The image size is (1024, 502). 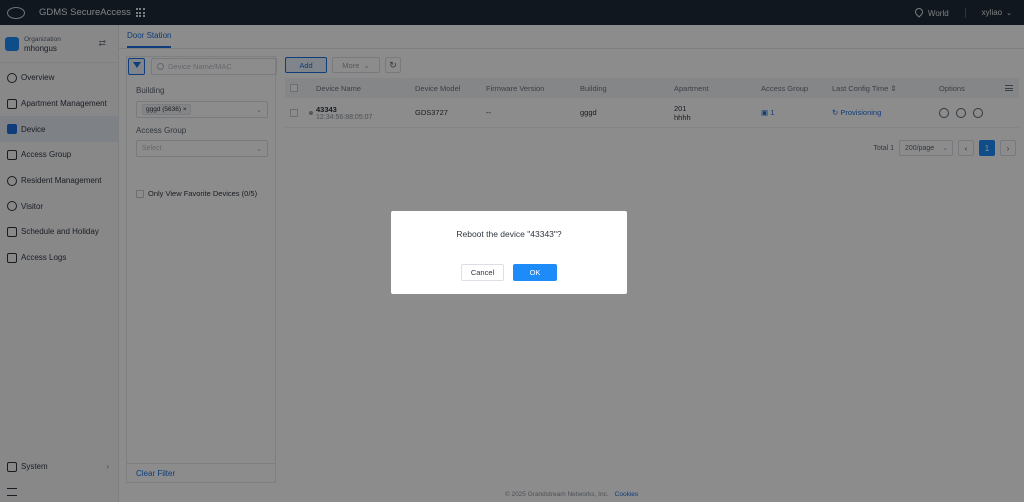 What do you see at coordinates (535, 272) in the screenshot?
I see `ok-button: OK` at bounding box center [535, 272].